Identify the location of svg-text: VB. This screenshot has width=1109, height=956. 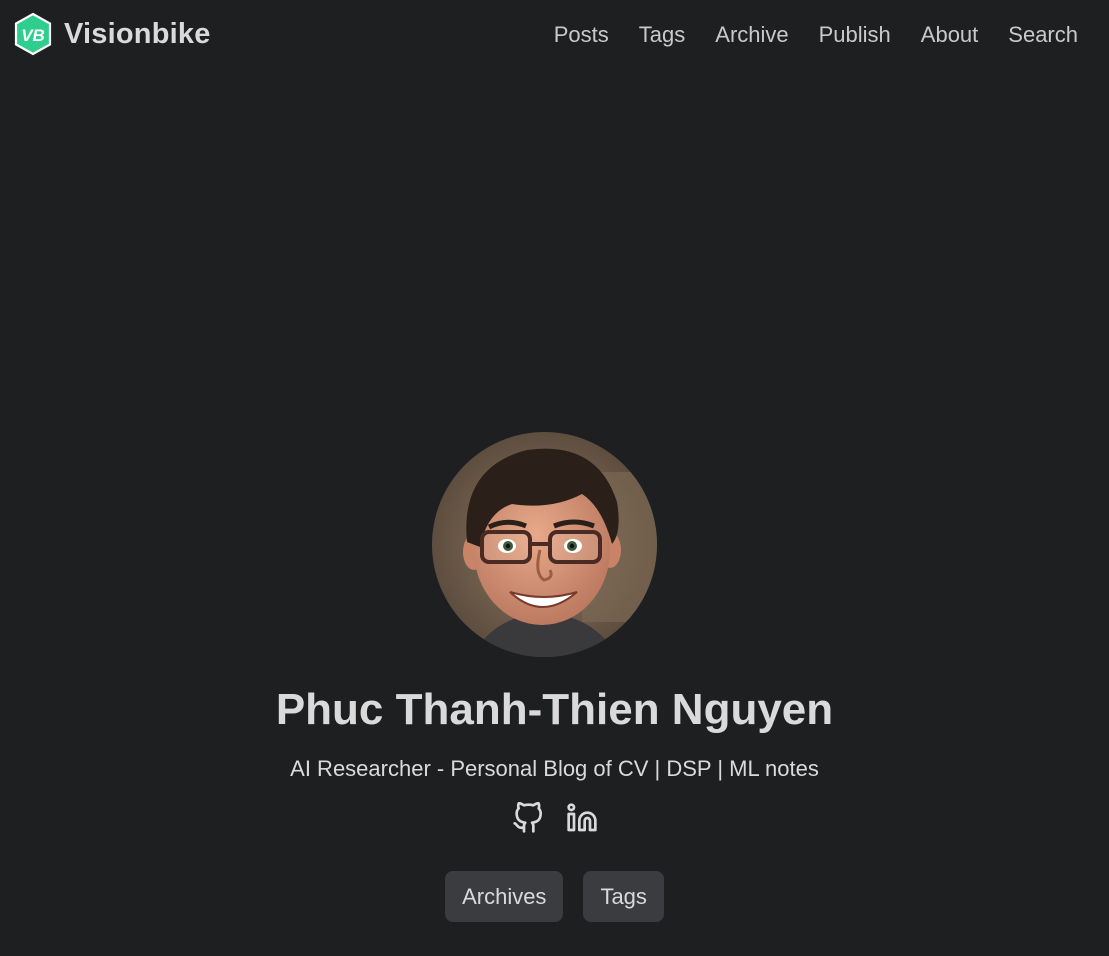
(33, 35).